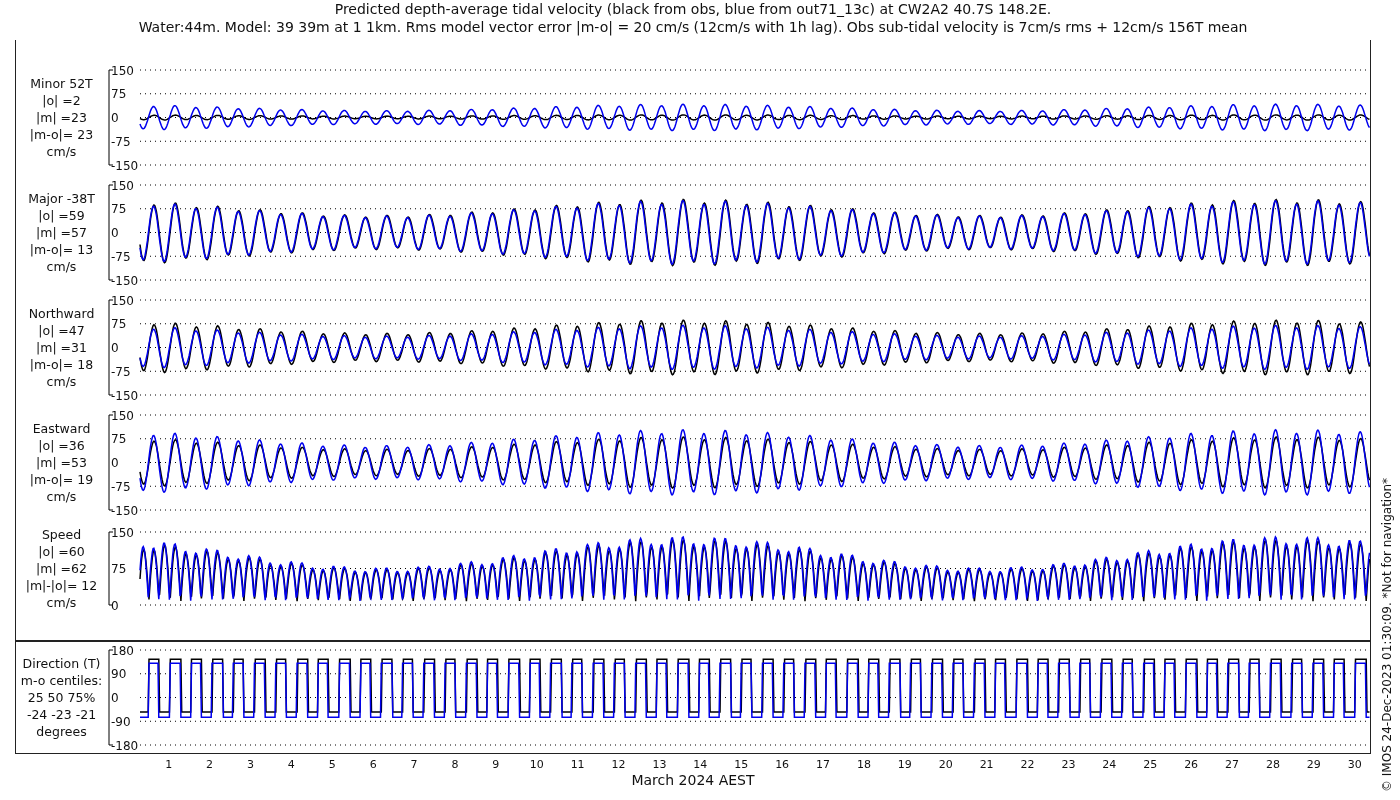 The height and width of the screenshot is (800, 1400). What do you see at coordinates (693, 27) in the screenshot?
I see `plot-title: Water:44m. Model: 39 39m at 1 1km. Rms model vector error |m-o| = 20 cm/s (12cm/s with 1h lag). Obs sub-tidal velocity is 7cm/s rms + 12cm/s 156T mean` at bounding box center [693, 27].